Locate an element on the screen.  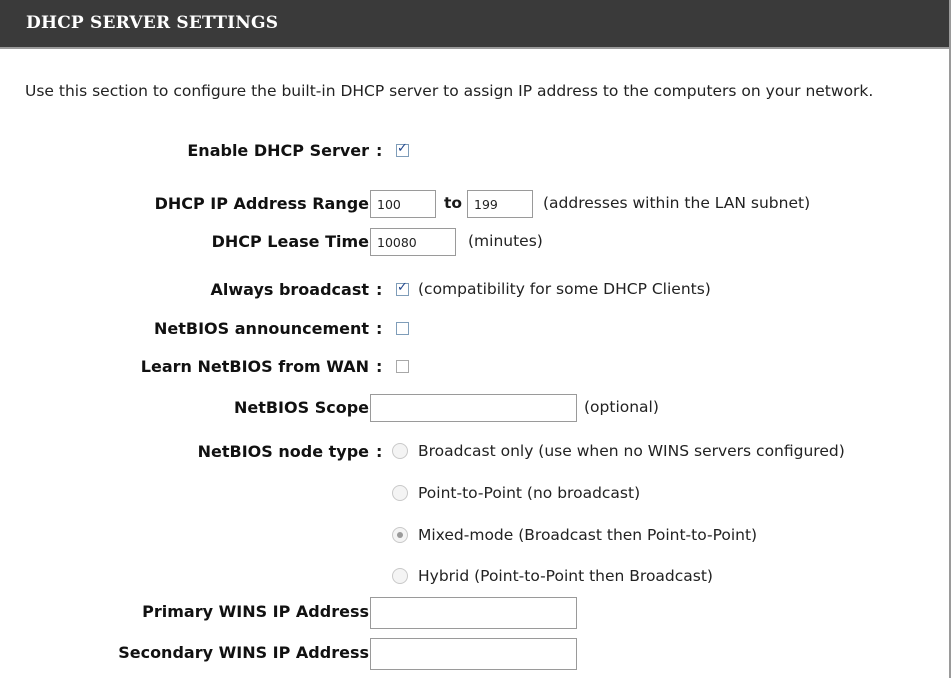
netbios-announcement-label: NetBIOS announcement is located at coordinates (261, 328).